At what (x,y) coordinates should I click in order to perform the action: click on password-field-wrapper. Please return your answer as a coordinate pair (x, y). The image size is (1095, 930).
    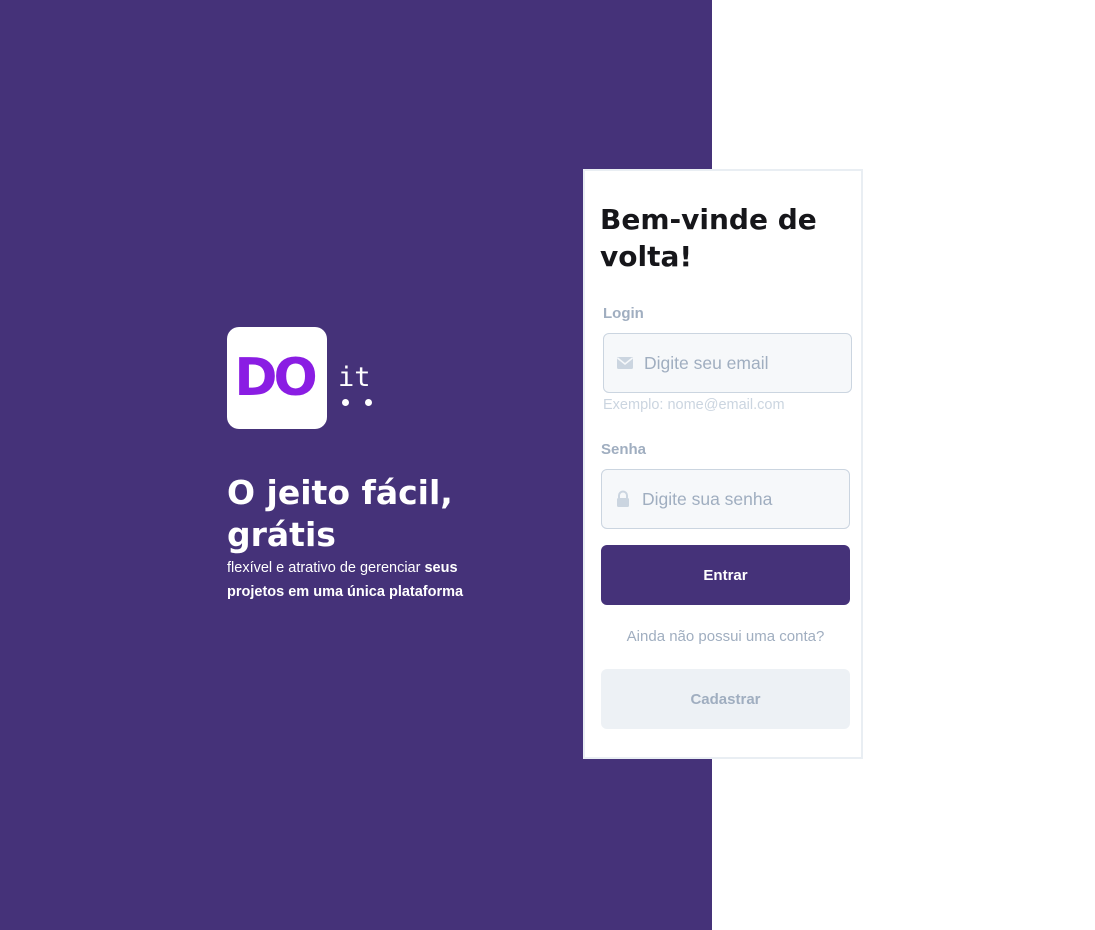
    Looking at the image, I should click on (725, 499).